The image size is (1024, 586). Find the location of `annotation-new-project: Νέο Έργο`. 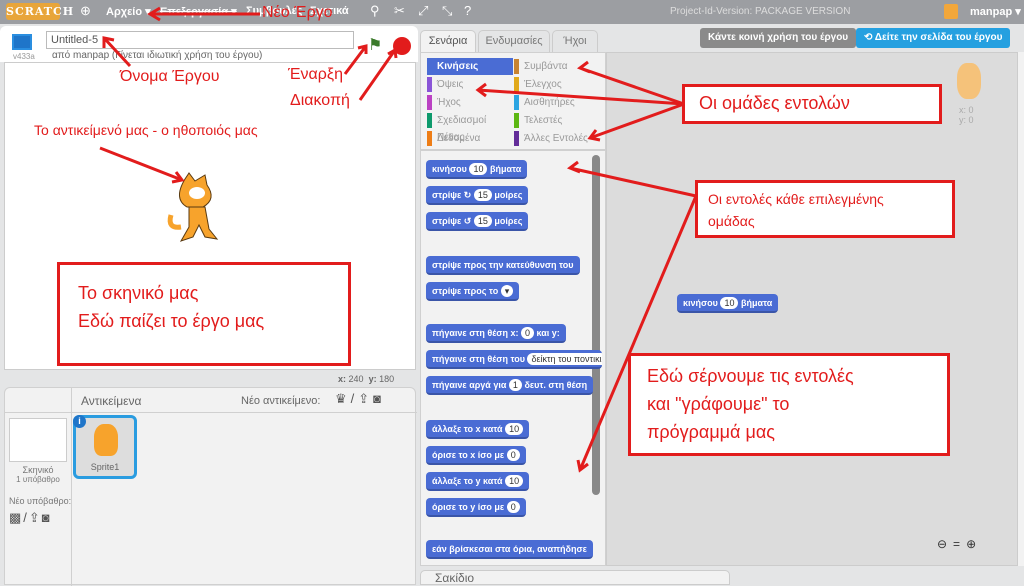

annotation-new-project: Νέο Έργο is located at coordinates (297, 12).